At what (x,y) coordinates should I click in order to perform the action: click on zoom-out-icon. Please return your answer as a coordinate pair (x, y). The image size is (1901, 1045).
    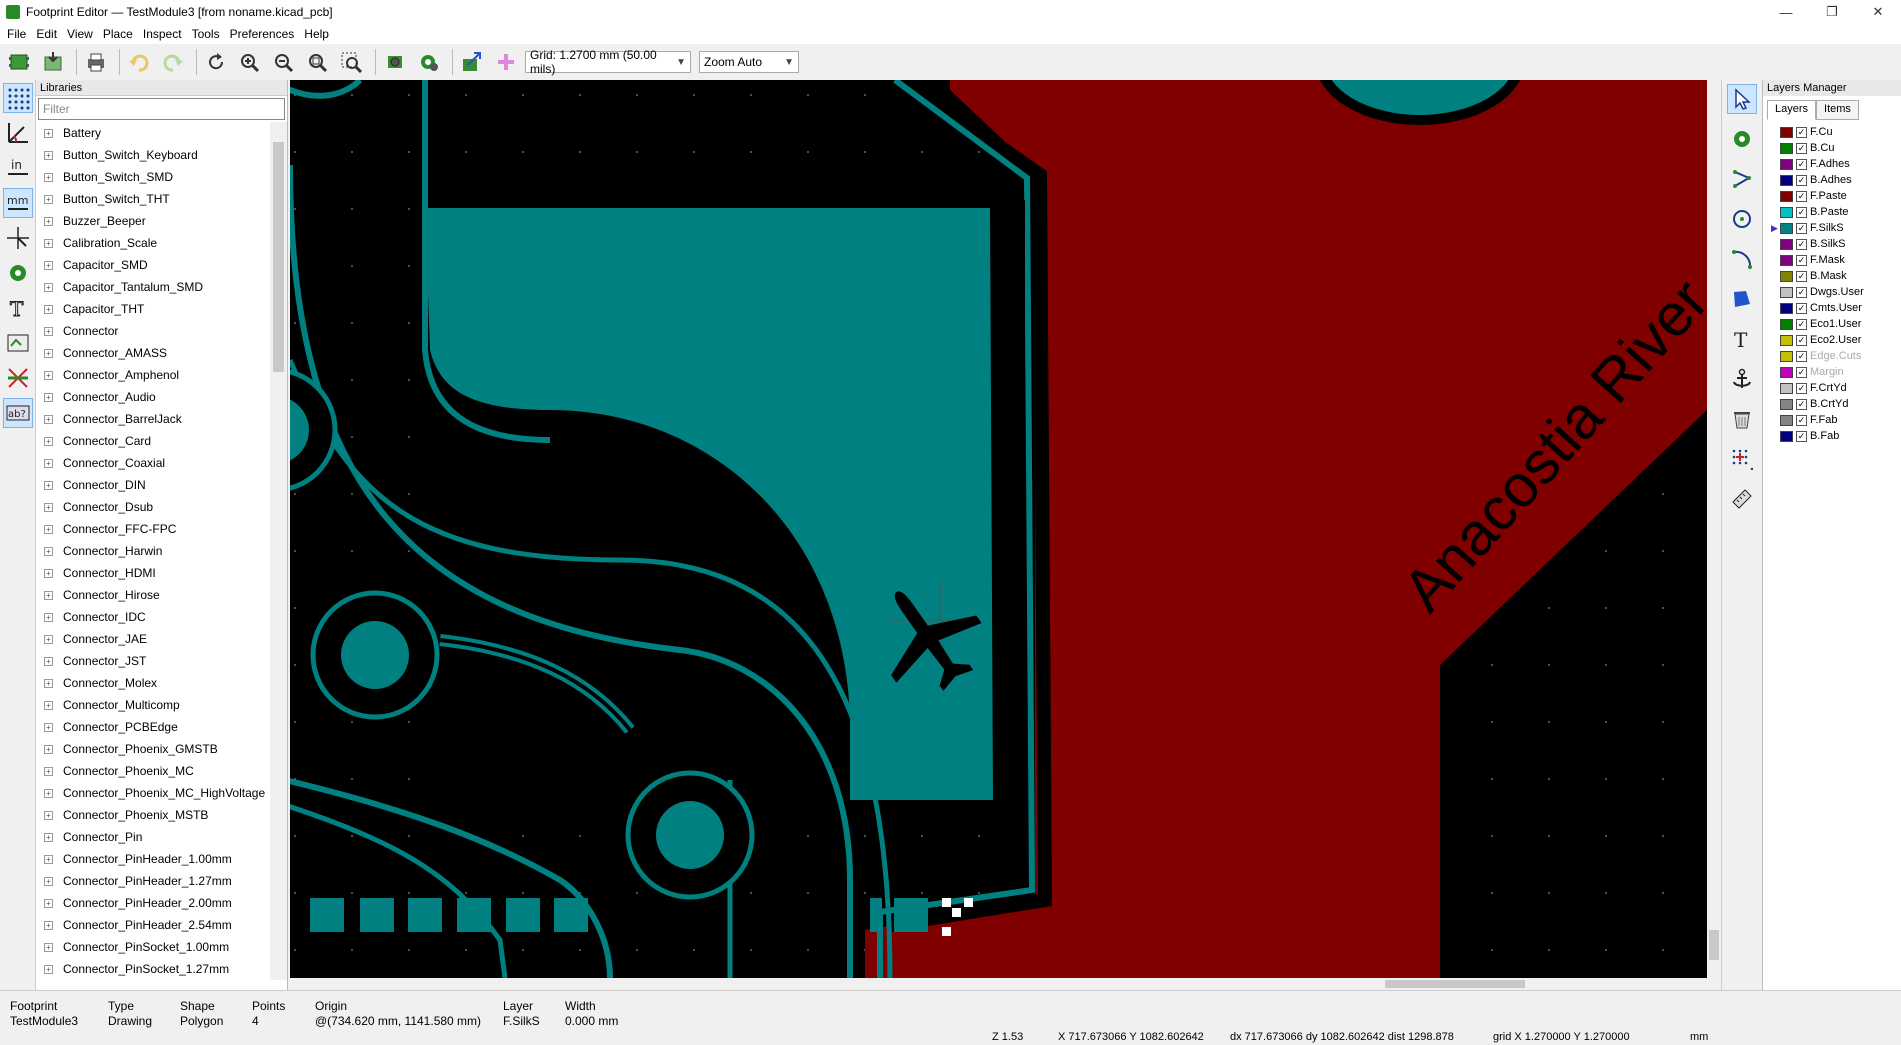
    Looking at the image, I should click on (284, 62).